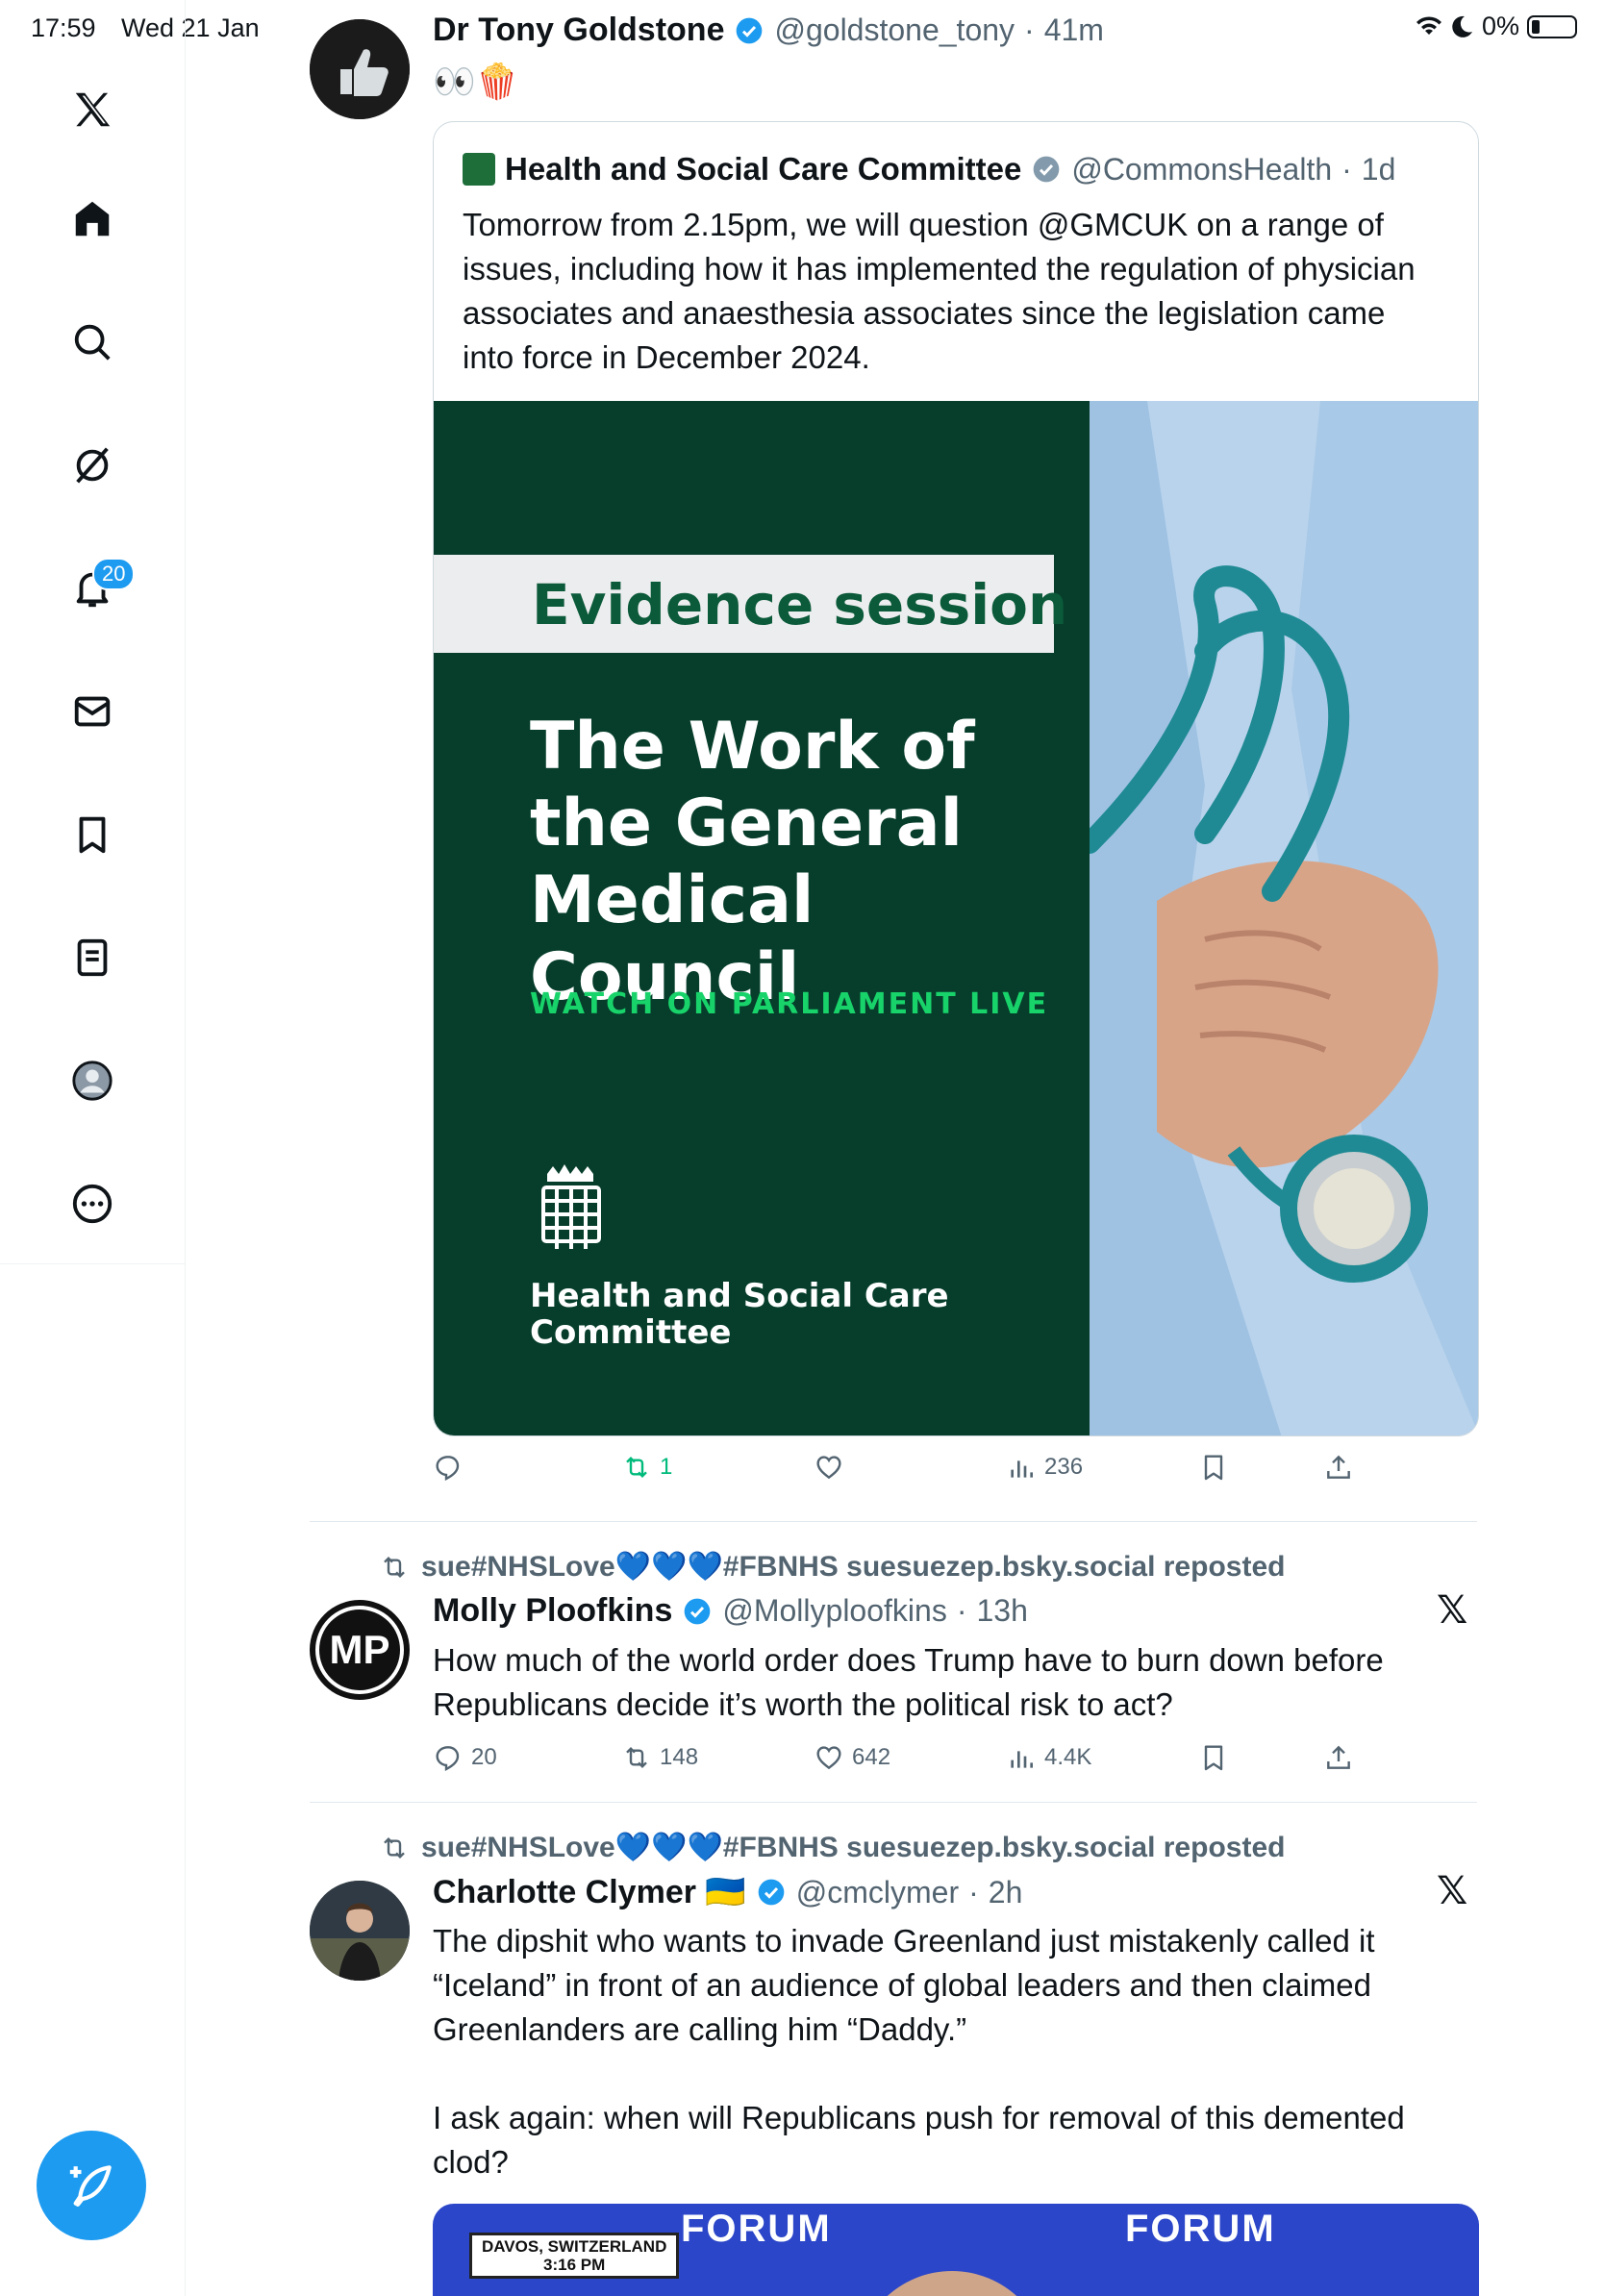 The width and height of the screenshot is (1604, 2296). What do you see at coordinates (92, 834) in the screenshot?
I see `bookmarks-icon` at bounding box center [92, 834].